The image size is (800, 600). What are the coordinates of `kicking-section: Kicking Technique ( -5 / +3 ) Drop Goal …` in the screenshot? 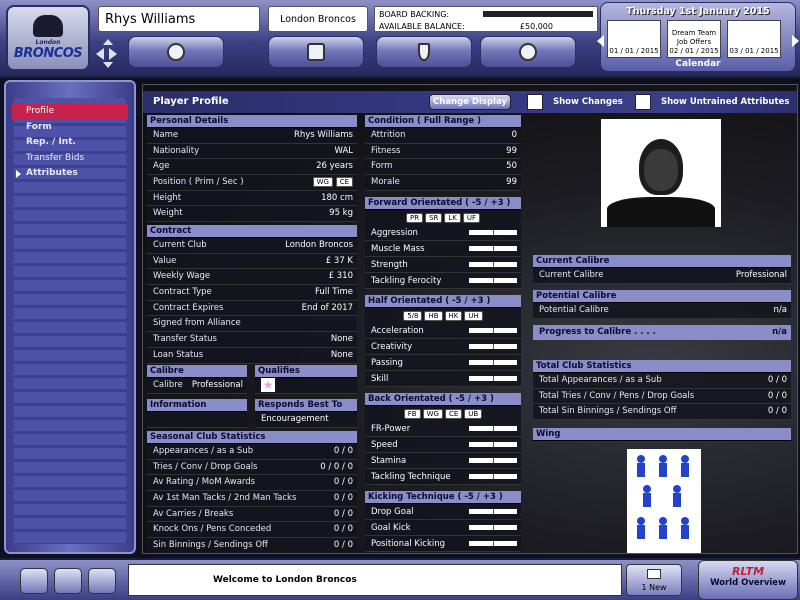 It's located at (443, 521).